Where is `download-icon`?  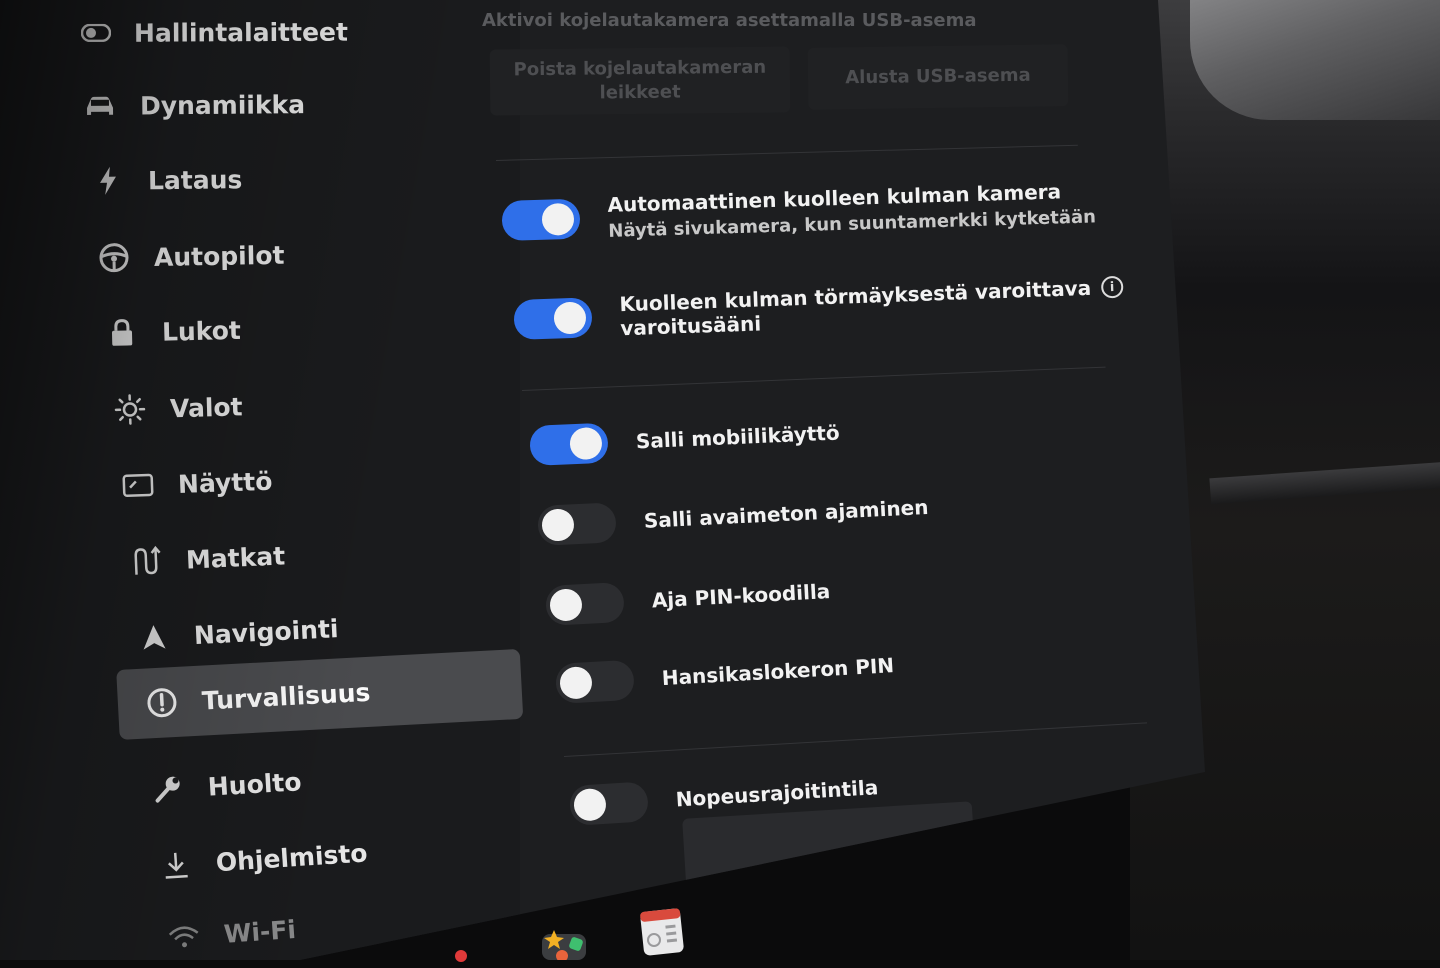
download-icon is located at coordinates (176, 865).